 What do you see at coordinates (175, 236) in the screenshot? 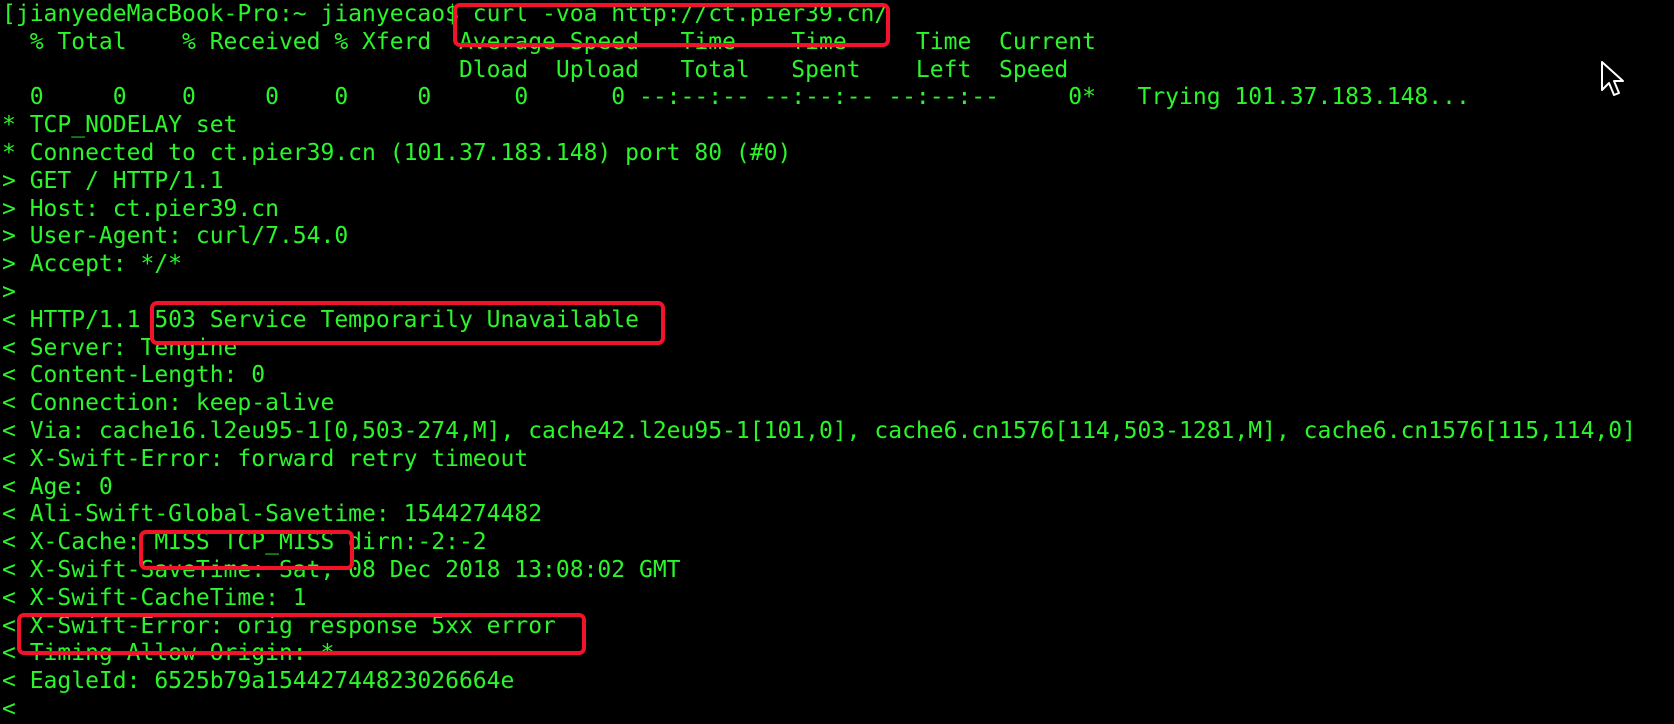
I see `request-line: > User-Agent: curl/7.54.0` at bounding box center [175, 236].